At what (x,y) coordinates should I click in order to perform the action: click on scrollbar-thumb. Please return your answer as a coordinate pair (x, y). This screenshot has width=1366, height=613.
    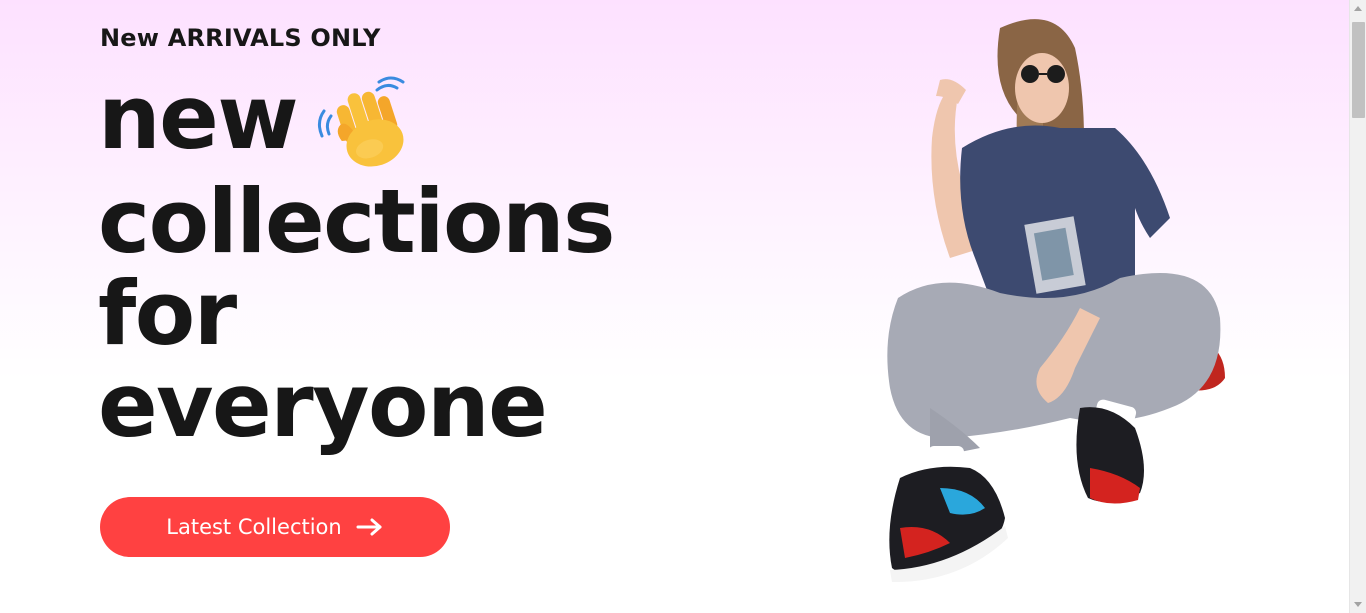
    Looking at the image, I should click on (1358, 70).